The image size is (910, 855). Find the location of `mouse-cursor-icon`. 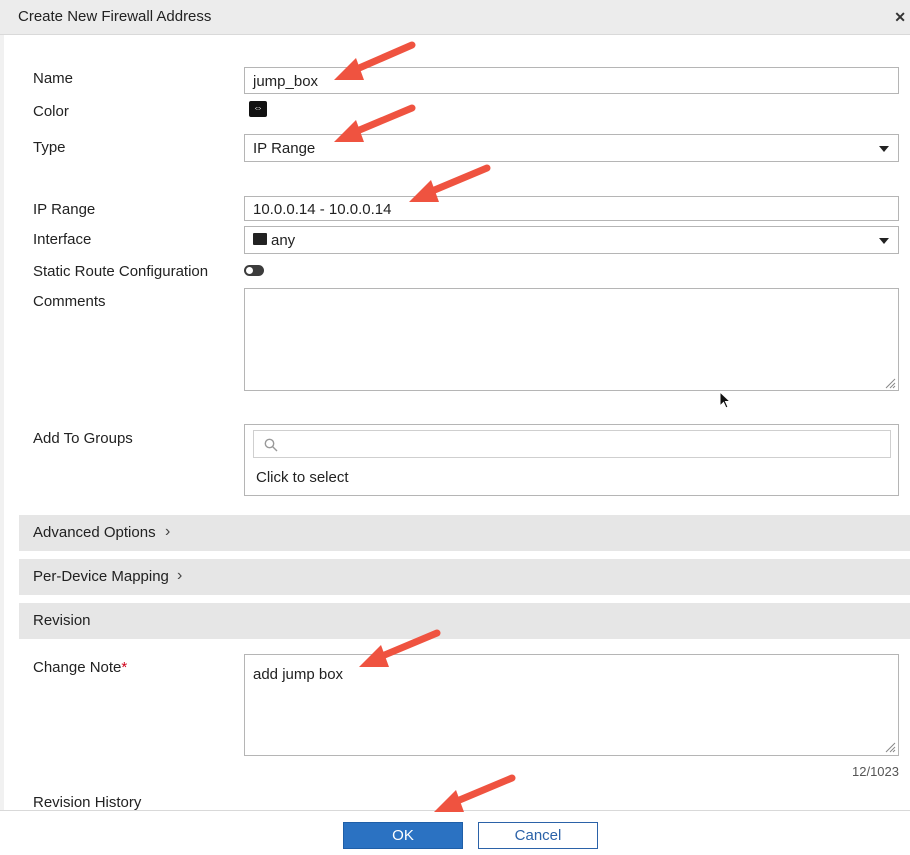

mouse-cursor-icon is located at coordinates (725, 399).